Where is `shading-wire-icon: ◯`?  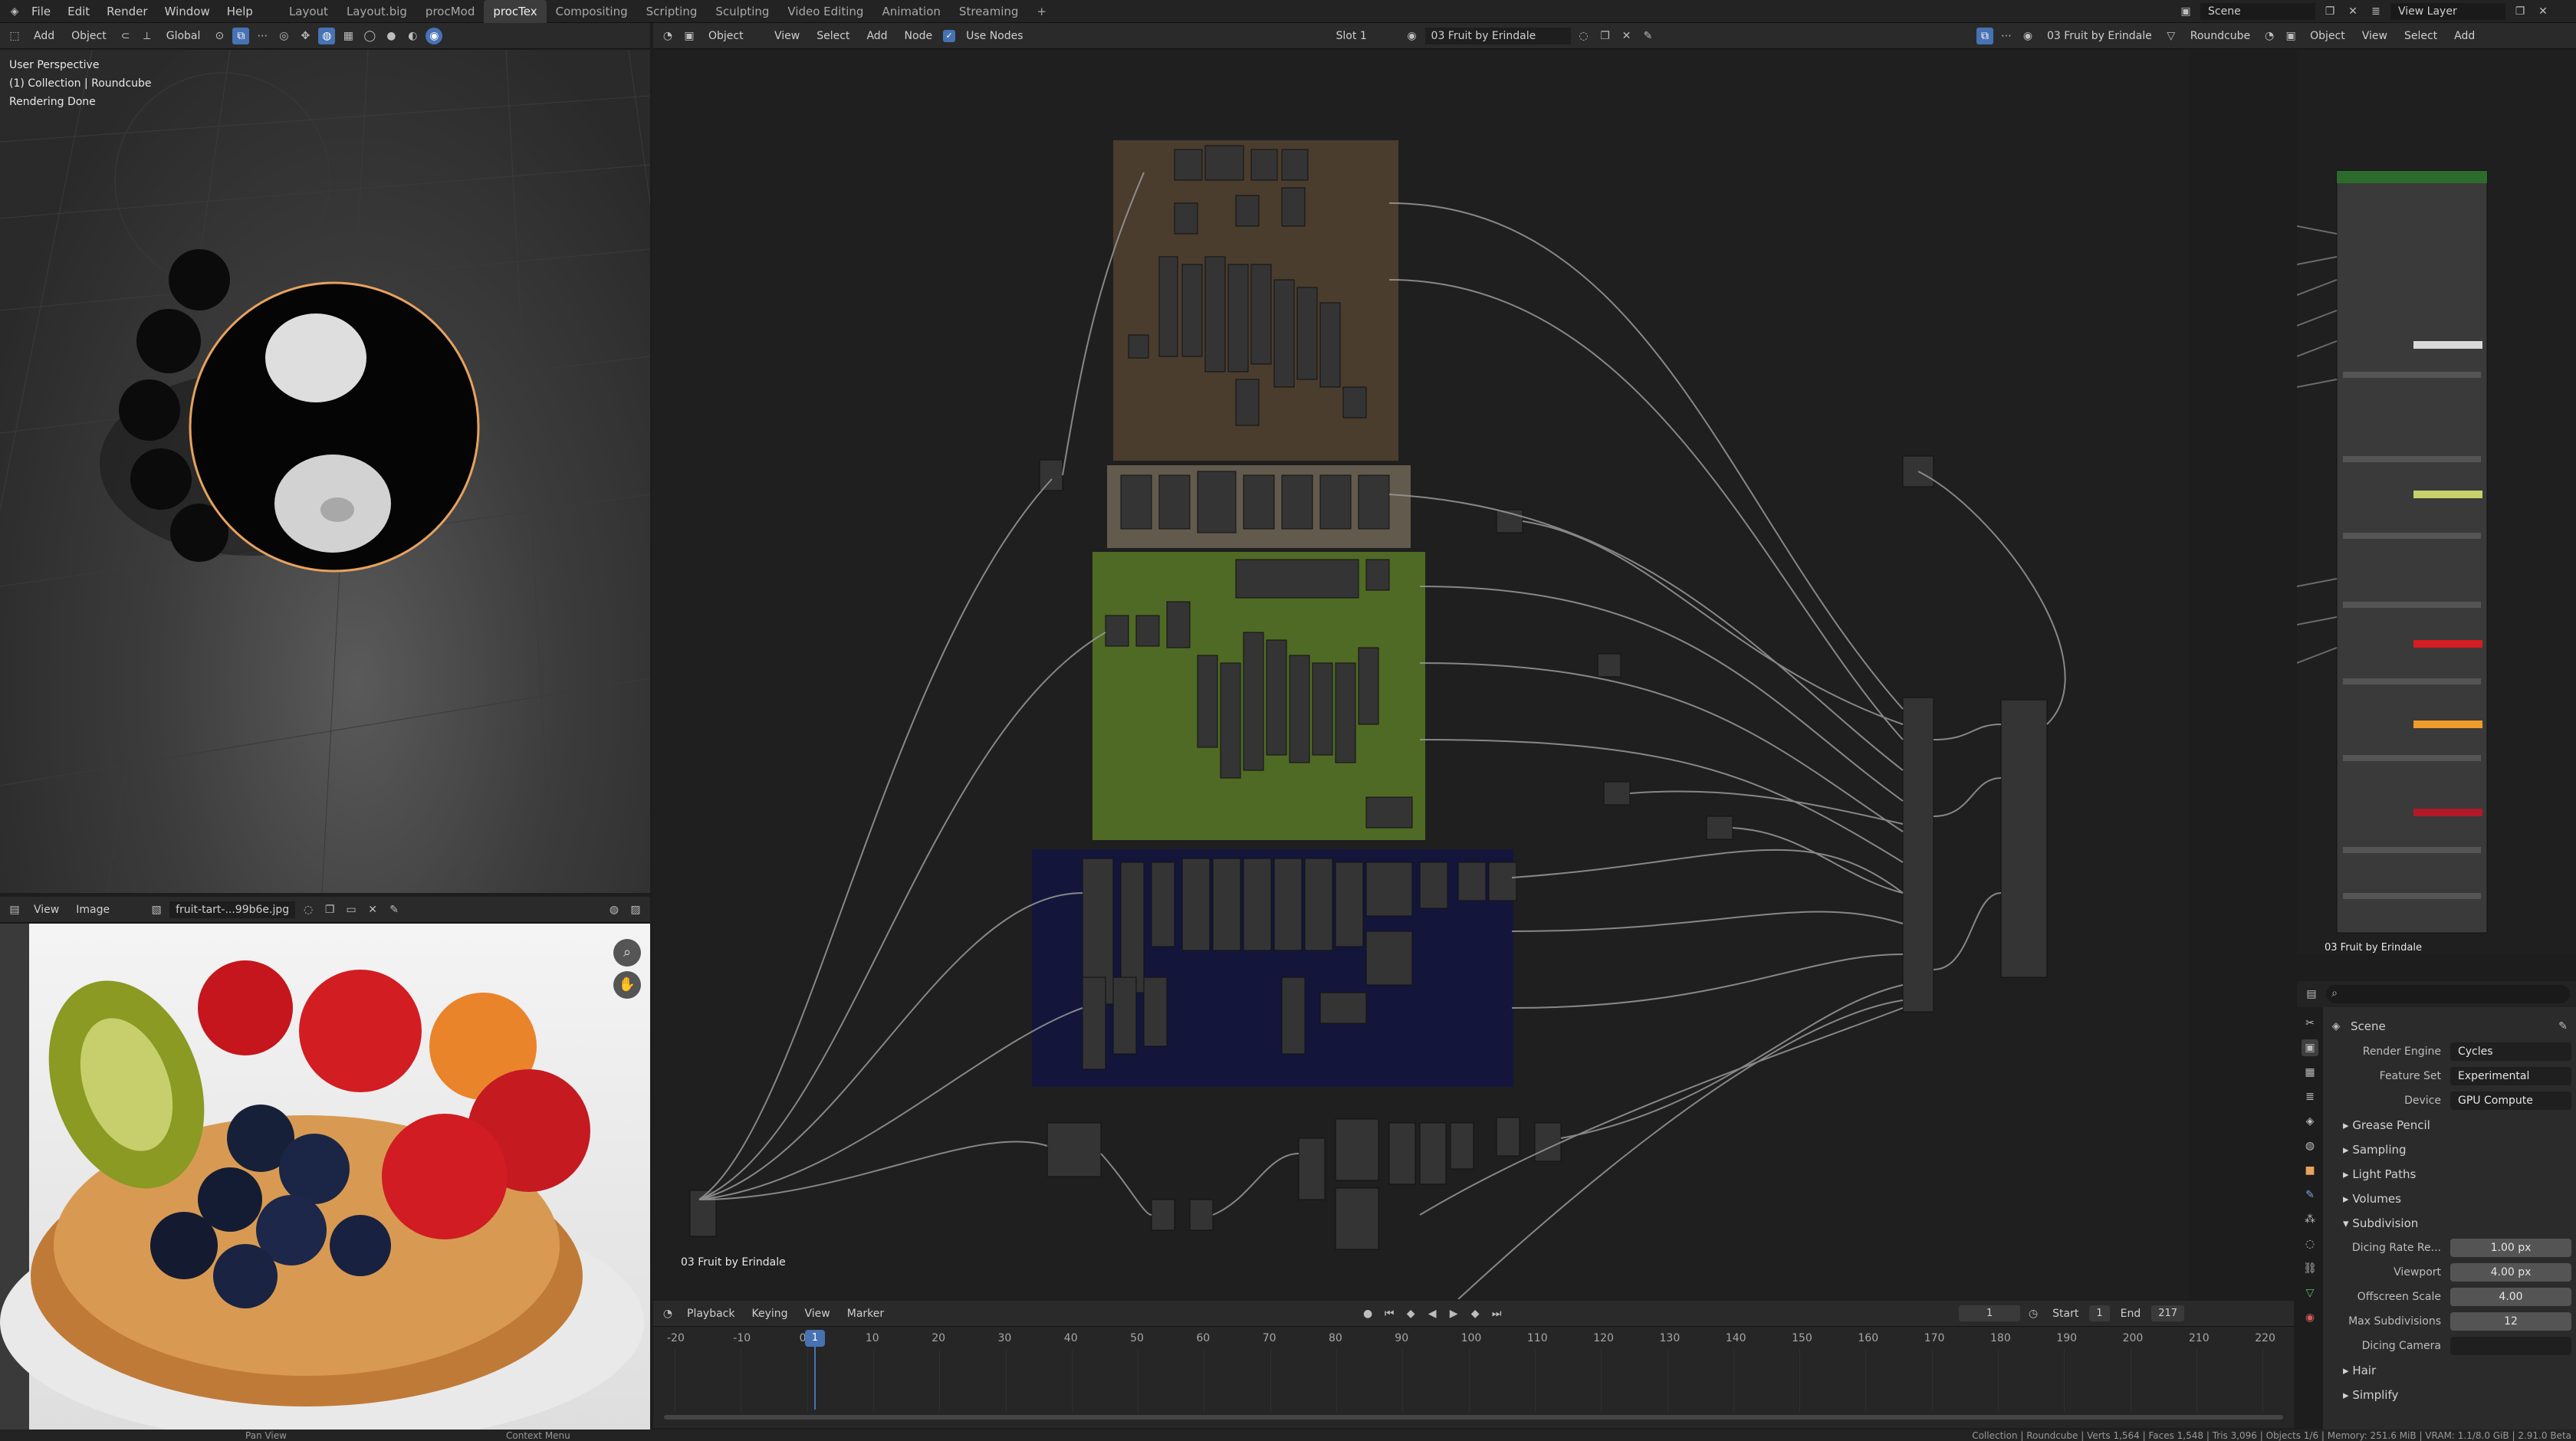 shading-wire-icon: ◯ is located at coordinates (369, 36).